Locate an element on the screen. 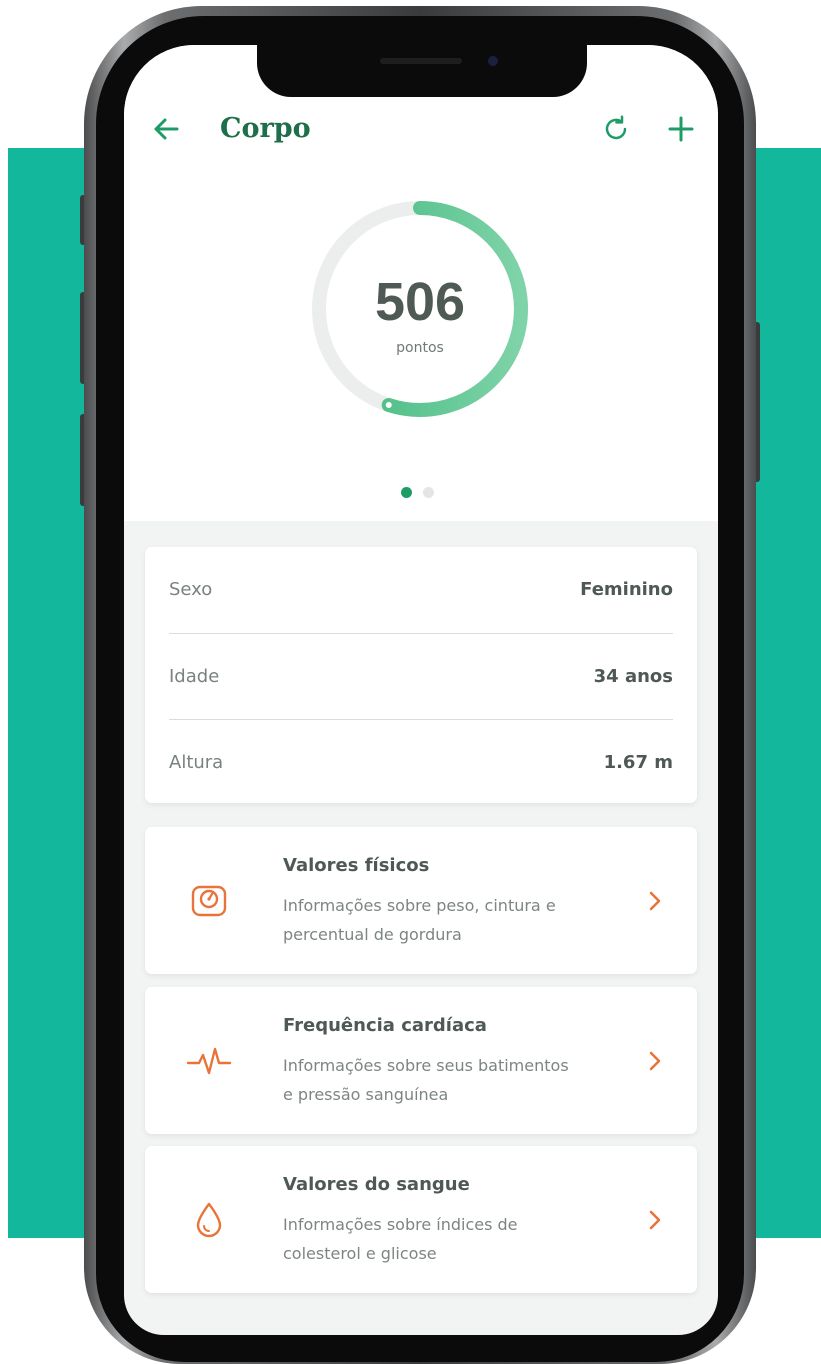  phone-notch is located at coordinates (422, 71).